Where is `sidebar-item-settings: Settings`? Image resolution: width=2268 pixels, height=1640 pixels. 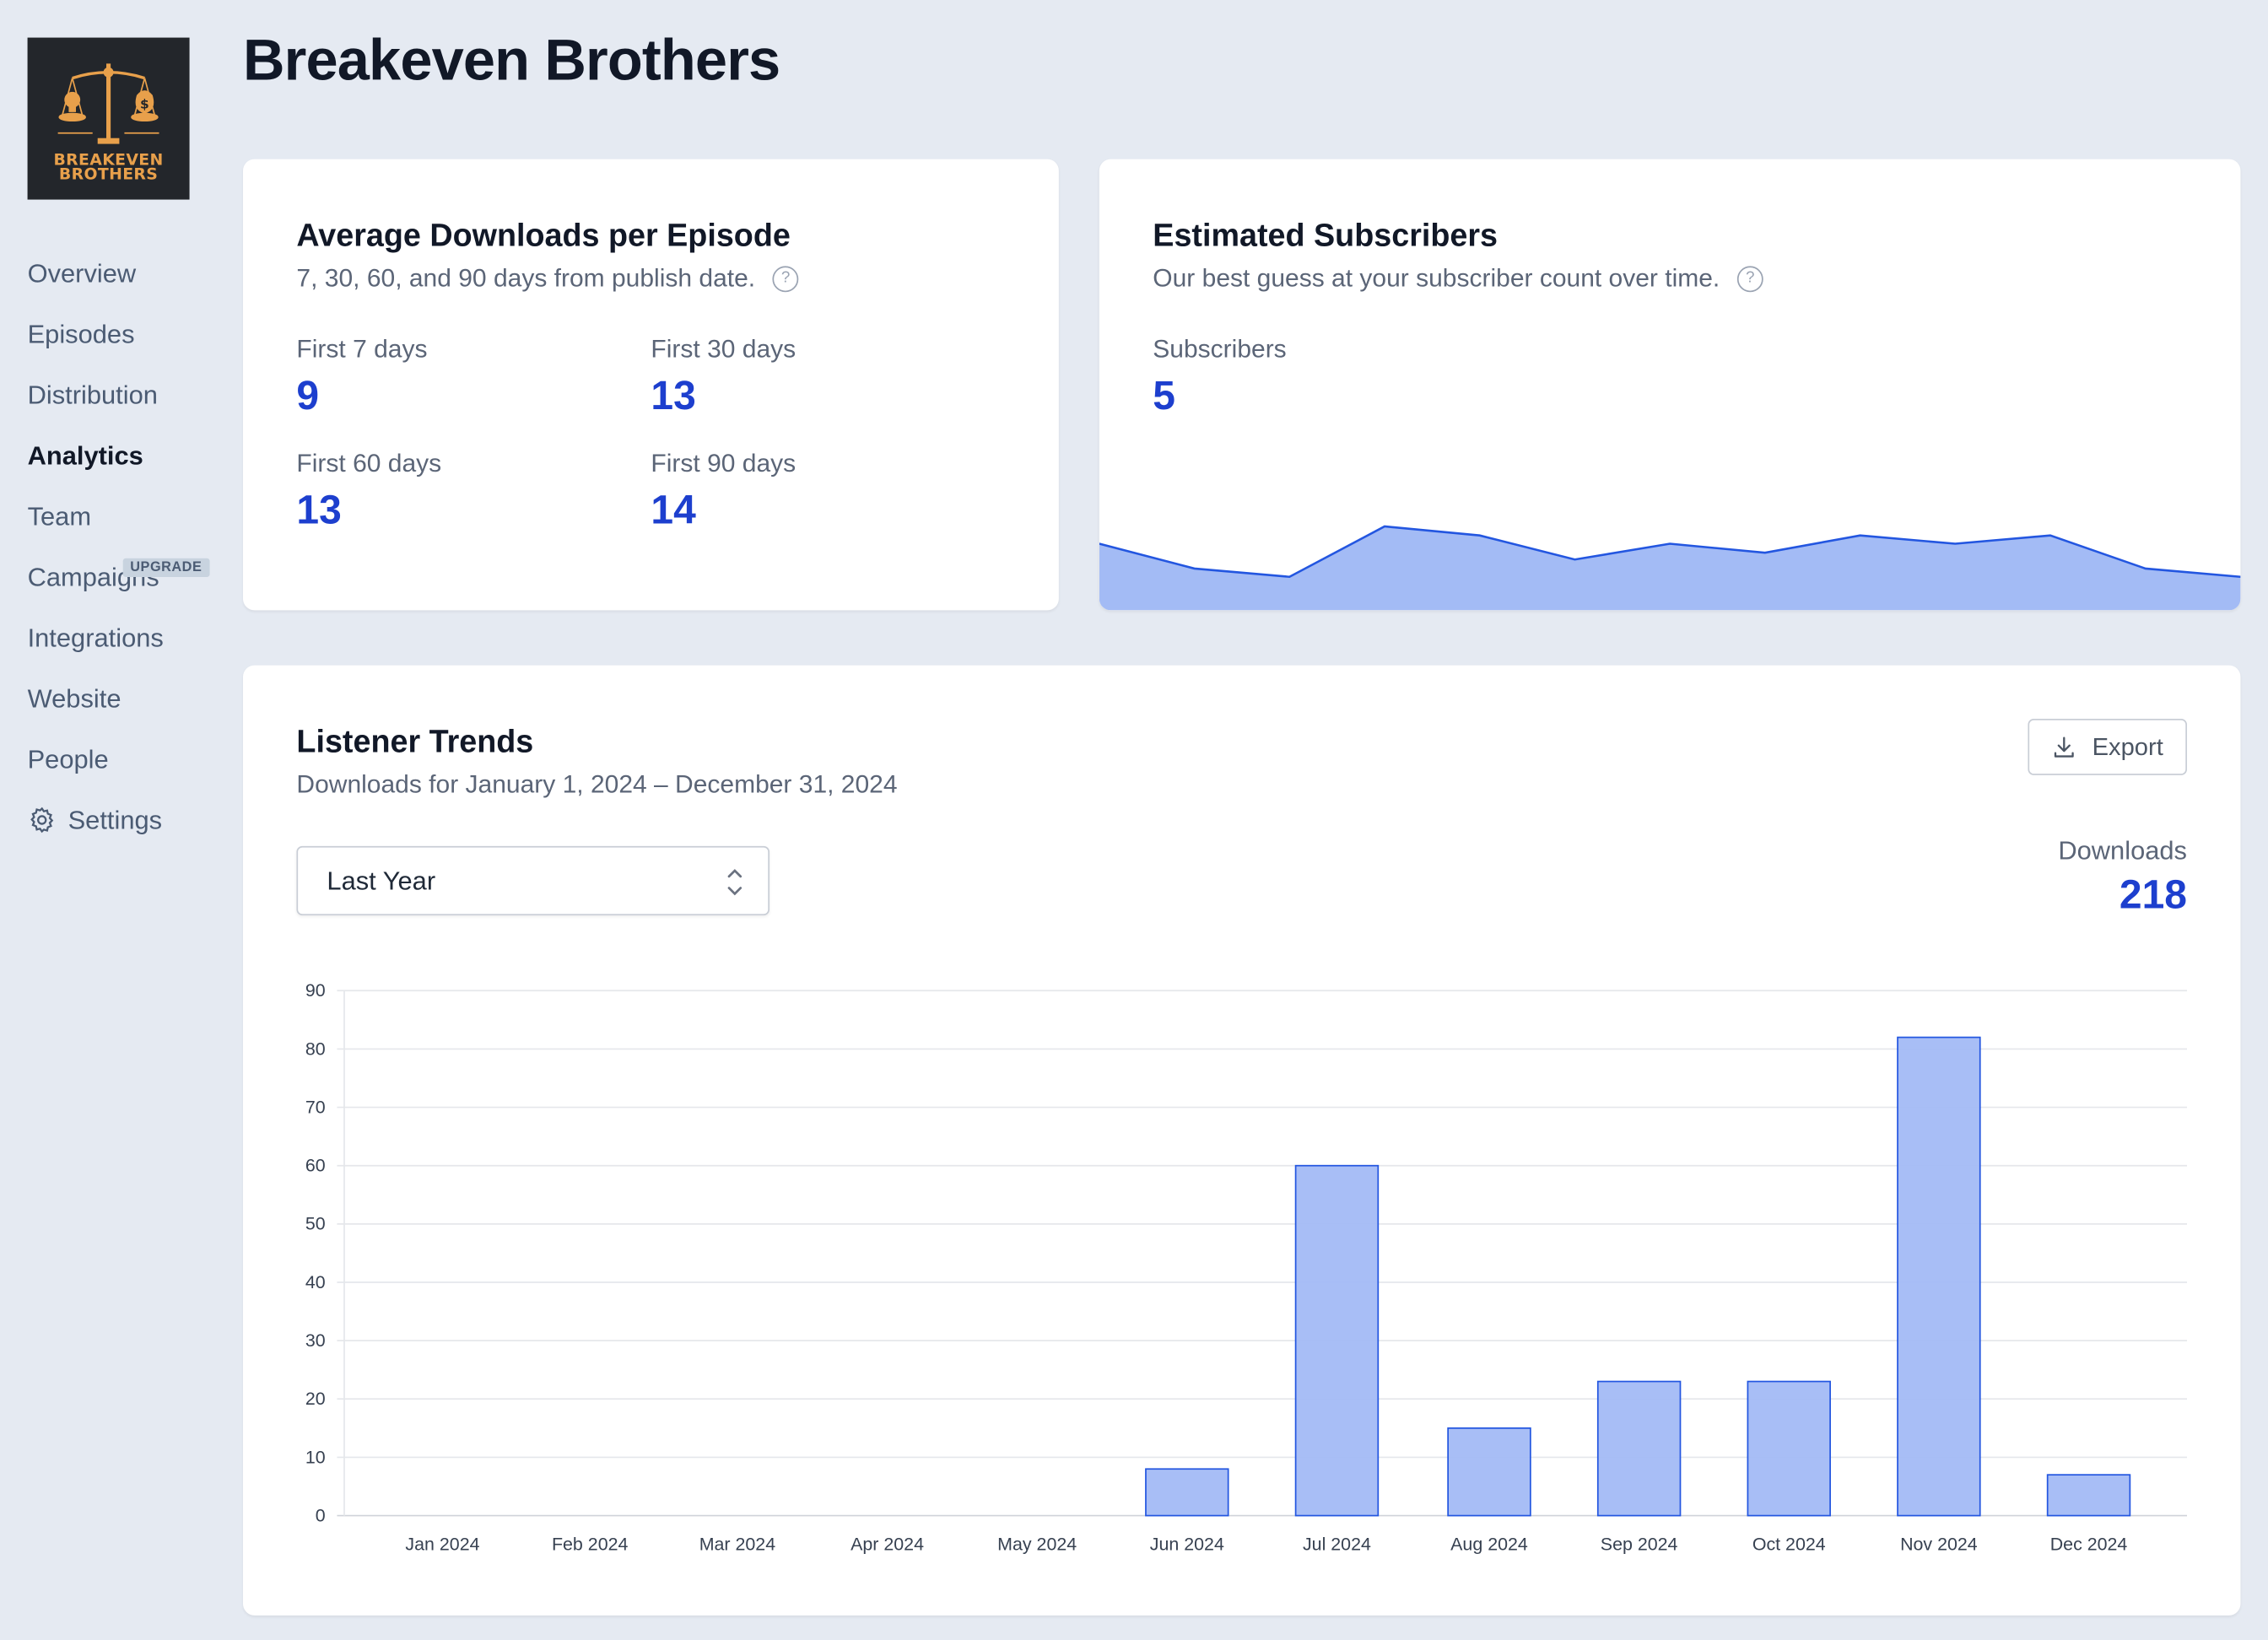
sidebar-item-settings: Settings is located at coordinates (96, 820).